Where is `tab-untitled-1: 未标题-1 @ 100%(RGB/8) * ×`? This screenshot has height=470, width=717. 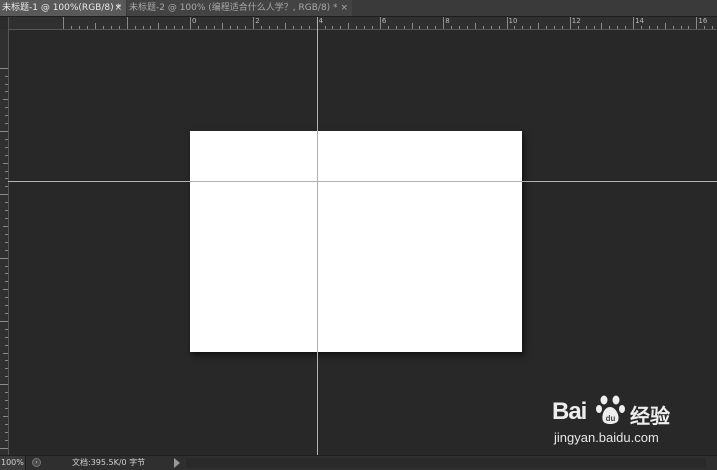
tab-untitled-1: 未标题-1 @ 100%(RGB/8) * × is located at coordinates (63, 8).